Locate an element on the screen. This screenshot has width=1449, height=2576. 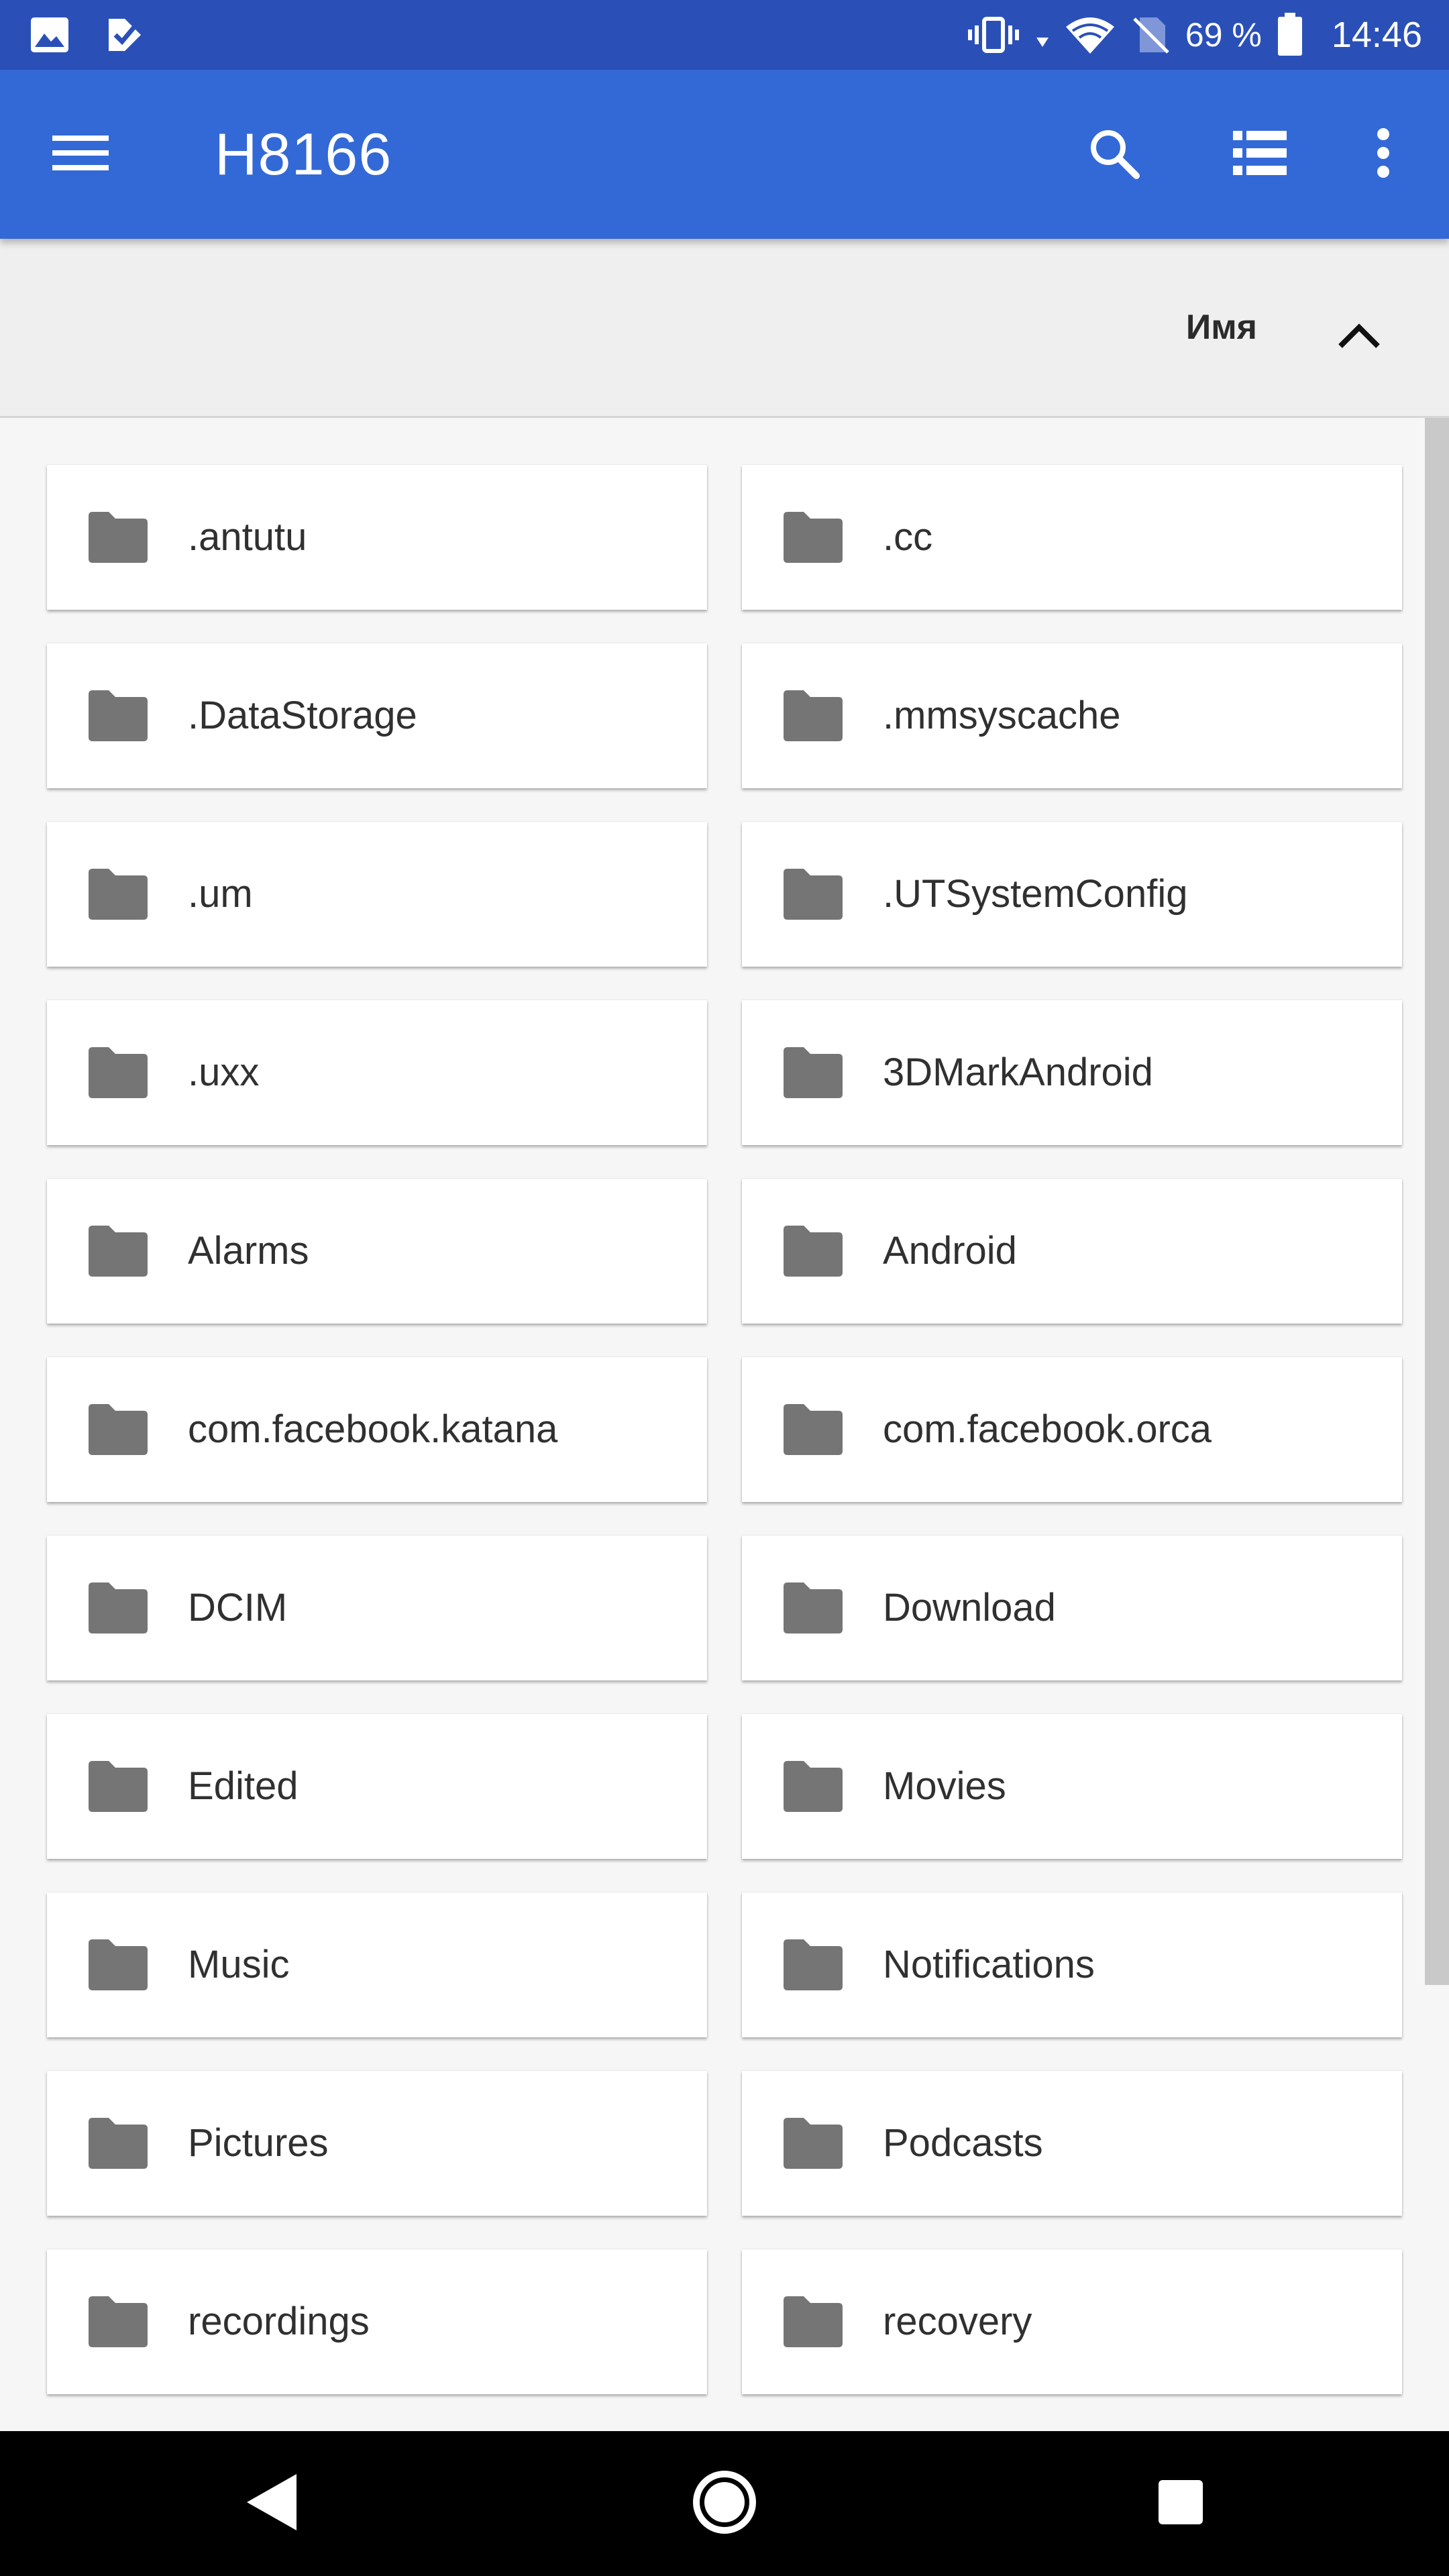
folder-name: .mmsyscache is located at coordinates (1002, 715).